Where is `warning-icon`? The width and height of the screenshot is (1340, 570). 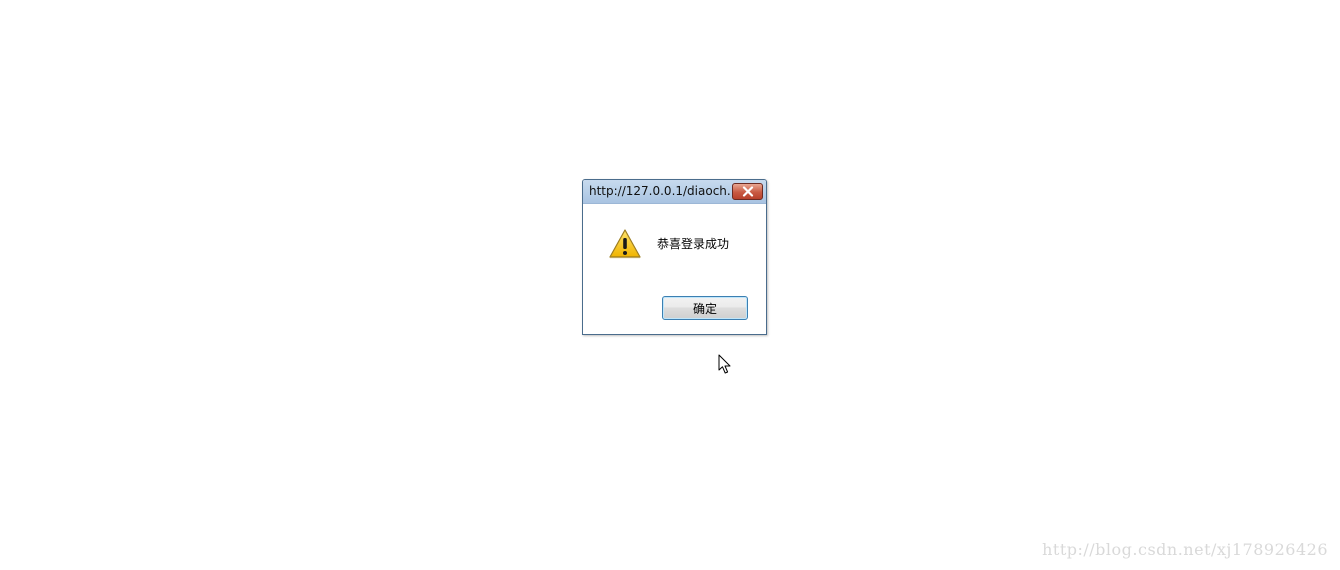
warning-icon is located at coordinates (625, 244).